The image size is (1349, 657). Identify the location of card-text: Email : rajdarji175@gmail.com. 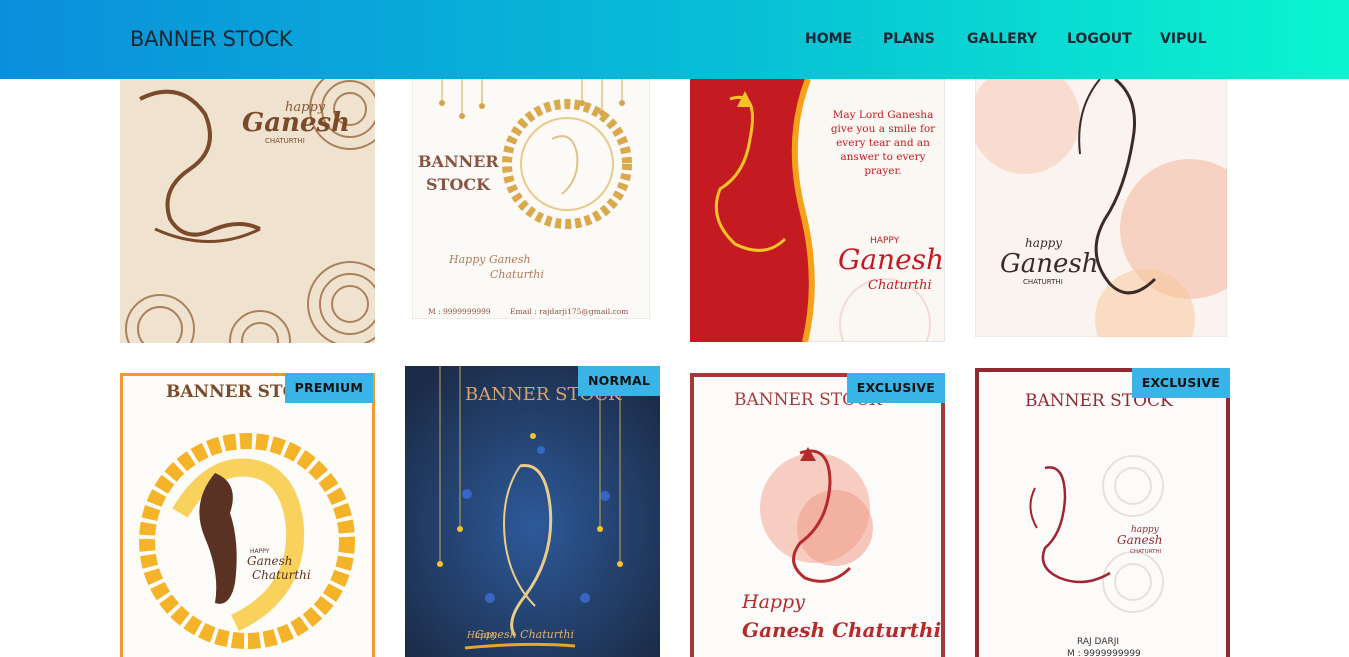
(569, 311).